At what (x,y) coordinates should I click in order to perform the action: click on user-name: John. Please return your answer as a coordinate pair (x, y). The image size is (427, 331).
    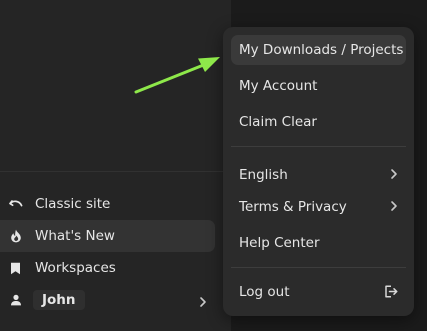
    Looking at the image, I should click on (59, 300).